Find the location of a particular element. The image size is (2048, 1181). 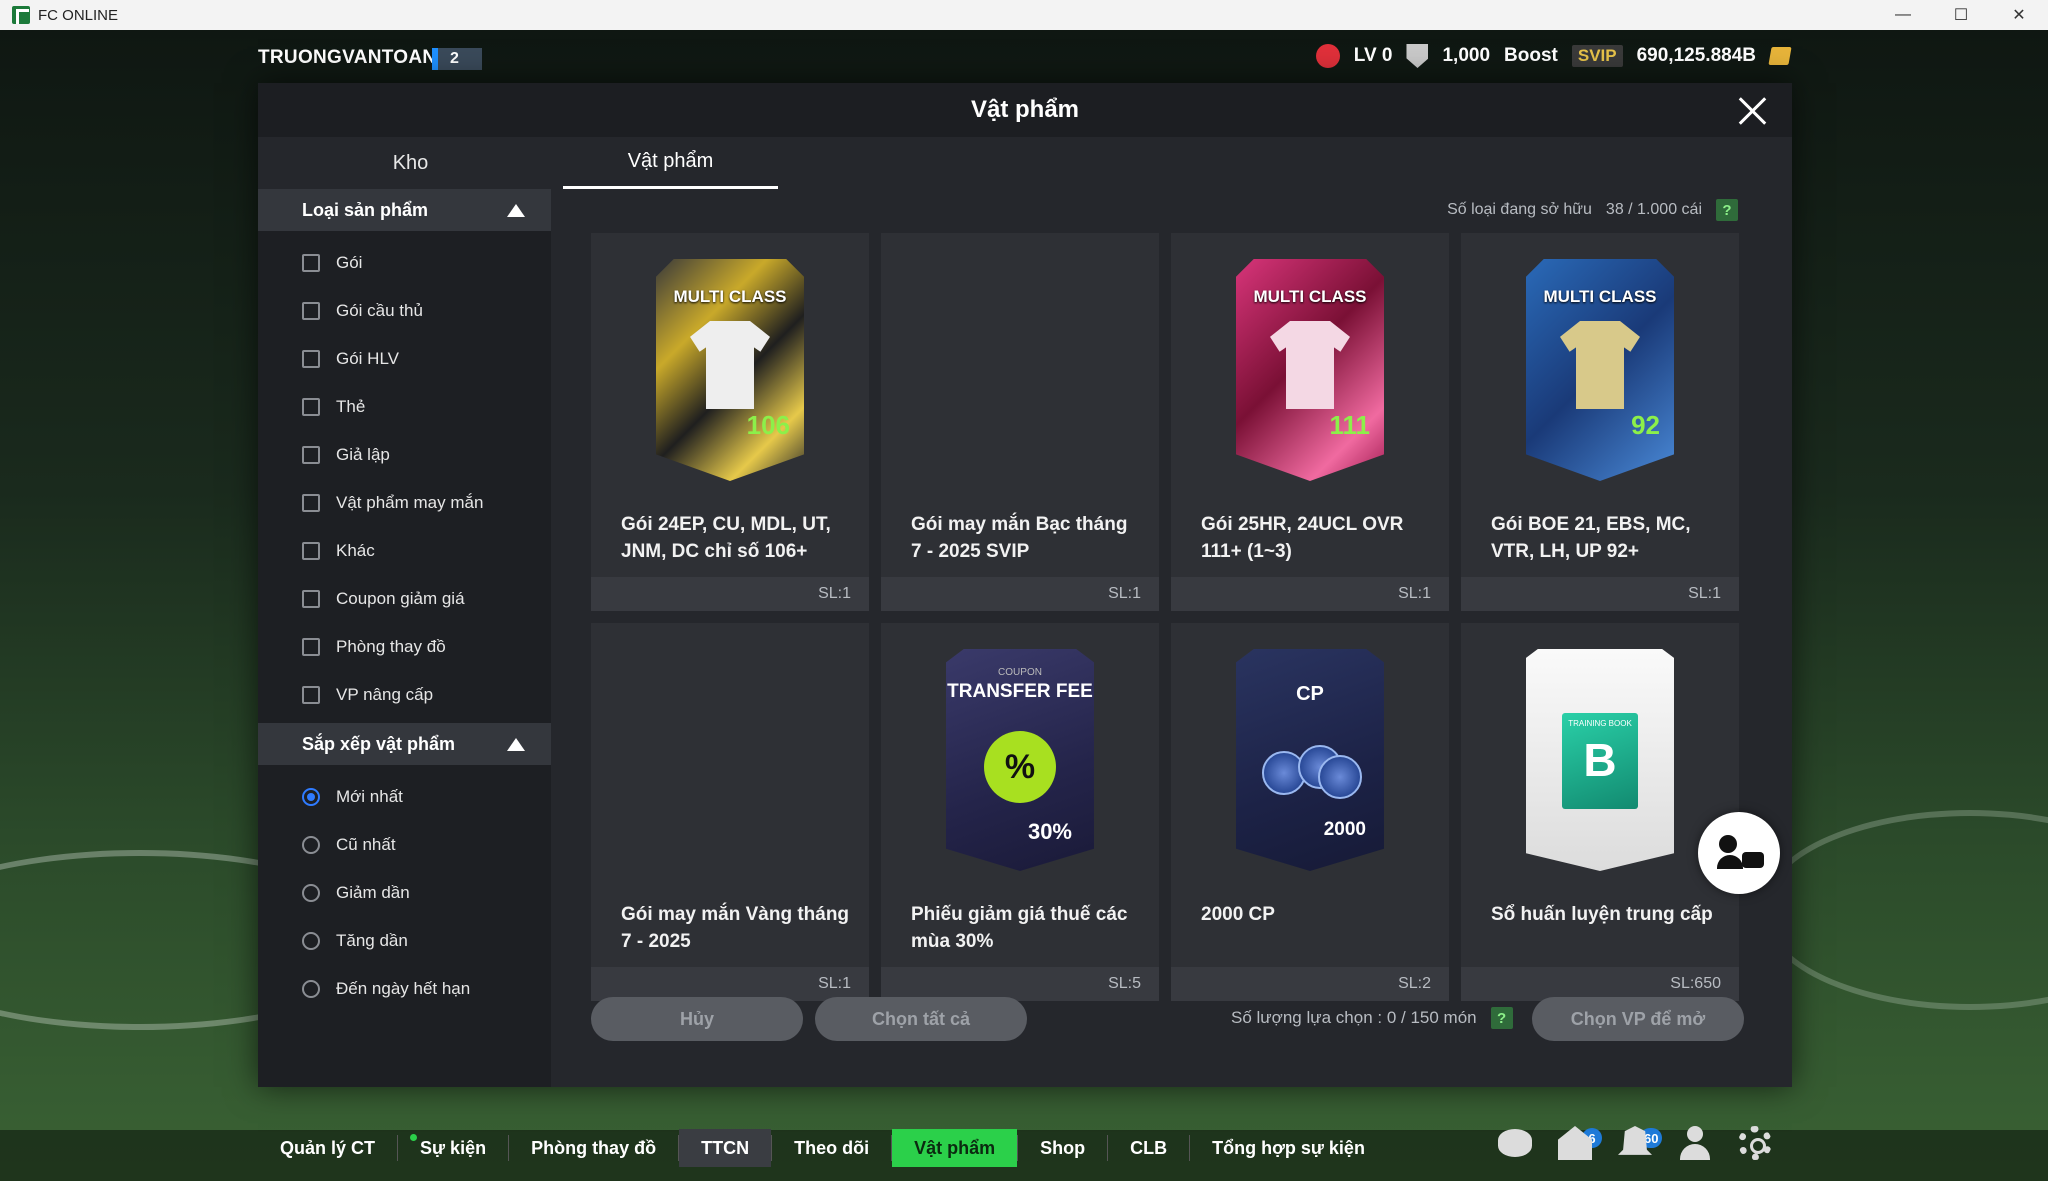

coupon-label: TRANSFER FEE is located at coordinates (1020, 691).